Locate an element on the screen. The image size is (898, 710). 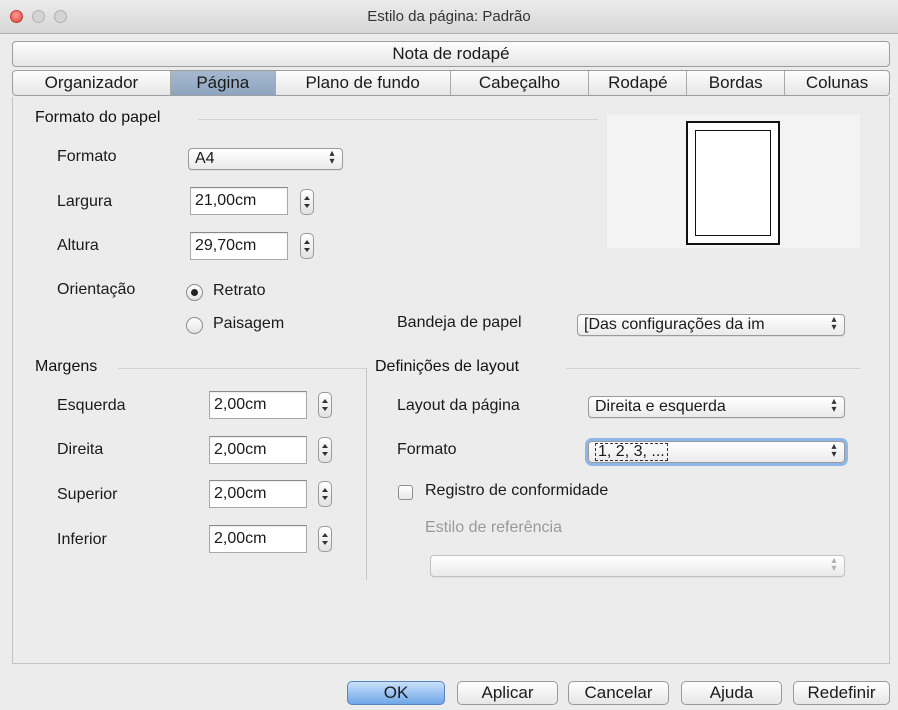
width-input: 21,00cm is located at coordinates (239, 201).